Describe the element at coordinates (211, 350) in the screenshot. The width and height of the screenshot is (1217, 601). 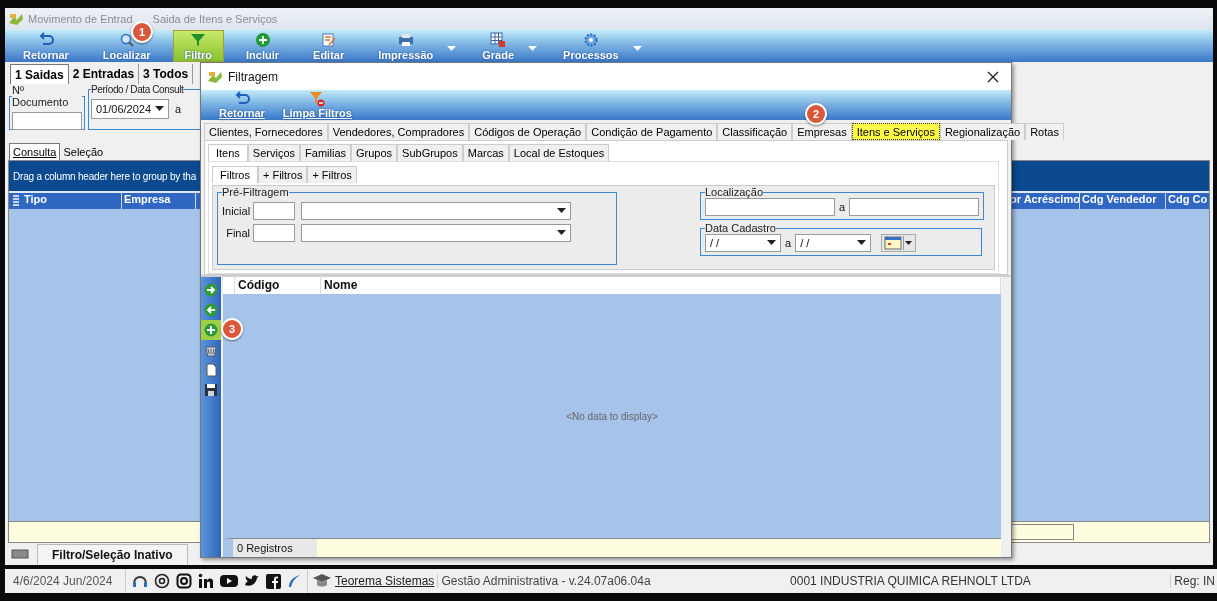
I see `basket-icon` at that location.